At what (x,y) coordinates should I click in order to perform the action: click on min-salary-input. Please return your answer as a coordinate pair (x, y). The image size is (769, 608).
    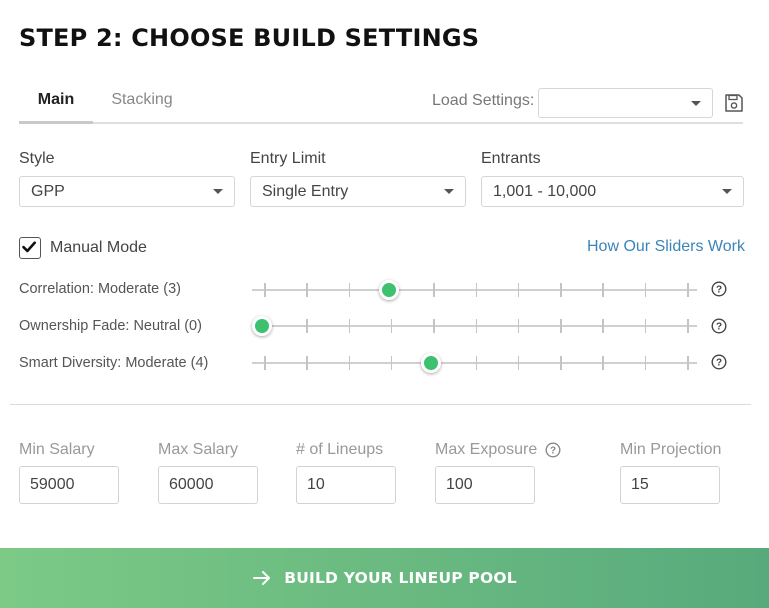
    Looking at the image, I should click on (69, 485).